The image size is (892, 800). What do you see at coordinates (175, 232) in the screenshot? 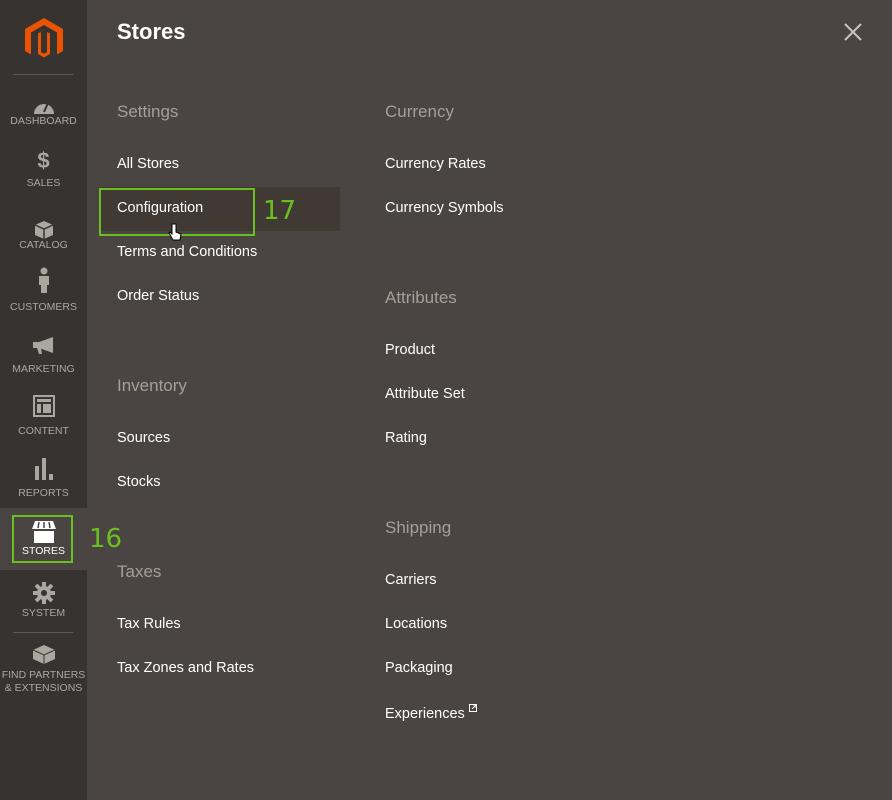
I see `hand-cursor-icon` at bounding box center [175, 232].